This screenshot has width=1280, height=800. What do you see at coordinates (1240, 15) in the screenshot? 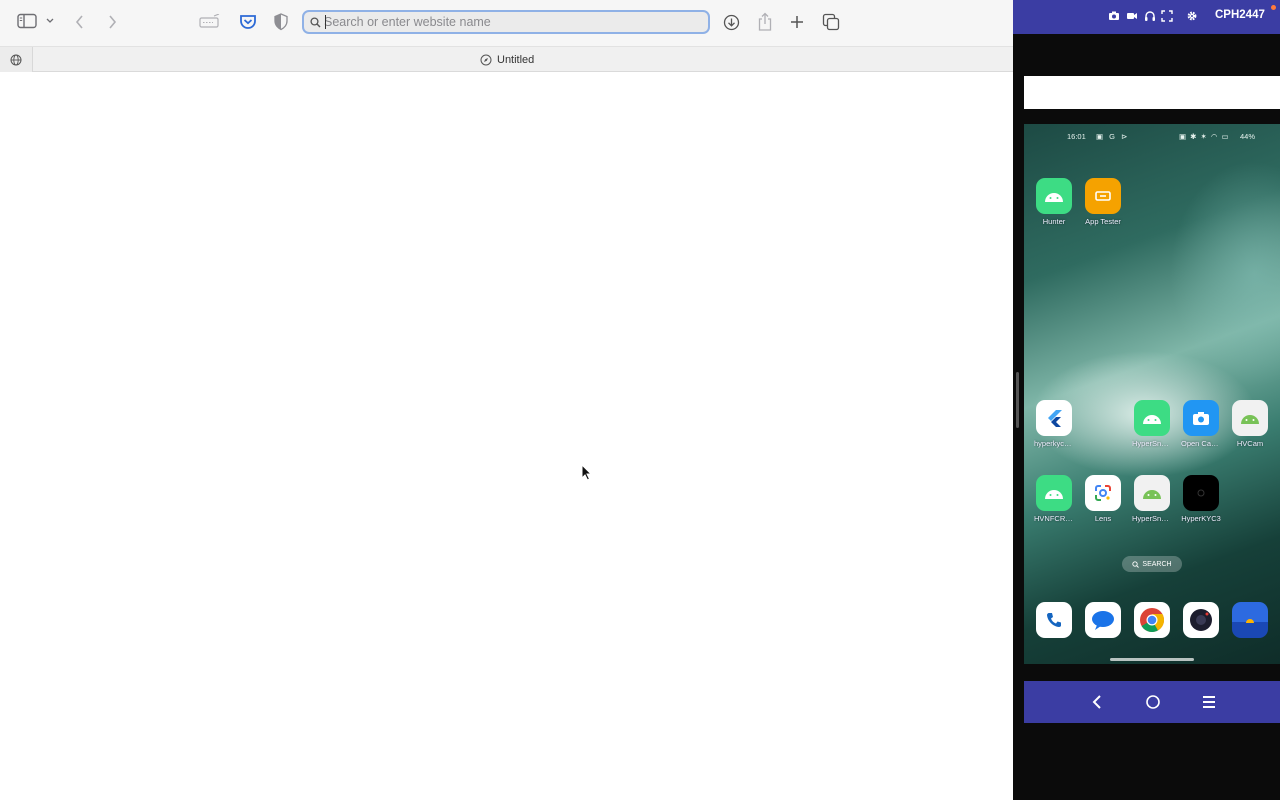
I see `device-name: CPH2447` at bounding box center [1240, 15].